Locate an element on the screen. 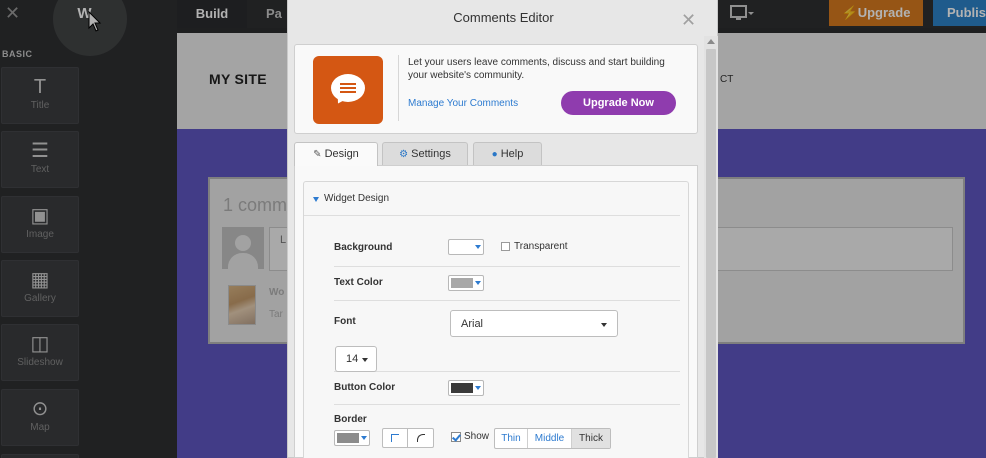 Image resolution: width=986 pixels, height=458 pixels. tab-help: ● Help is located at coordinates (507, 153).